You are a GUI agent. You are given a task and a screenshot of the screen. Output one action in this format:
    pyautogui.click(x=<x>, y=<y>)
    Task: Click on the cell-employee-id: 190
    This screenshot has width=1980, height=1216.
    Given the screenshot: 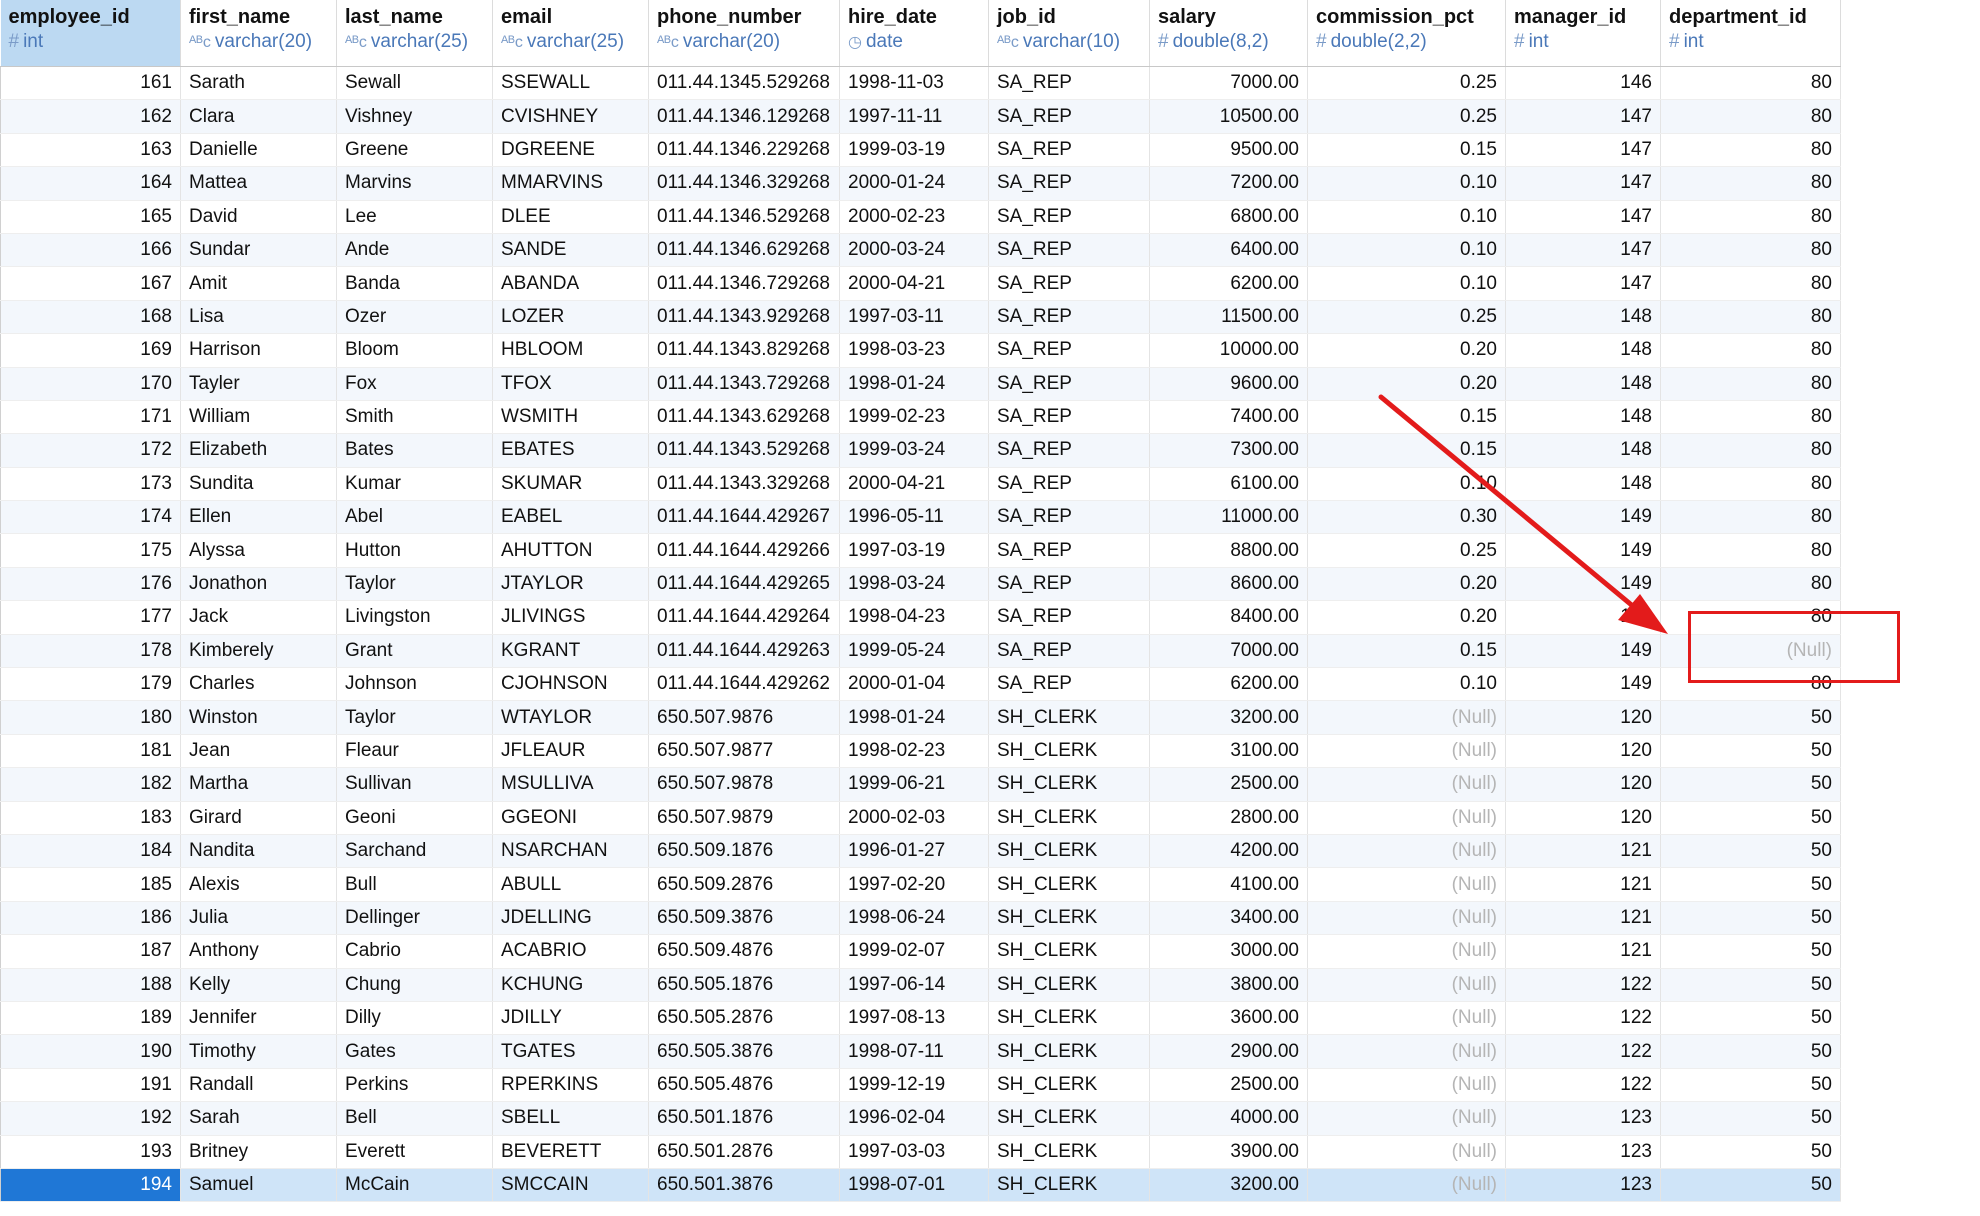 What is the action you would take?
    pyautogui.click(x=90, y=1051)
    